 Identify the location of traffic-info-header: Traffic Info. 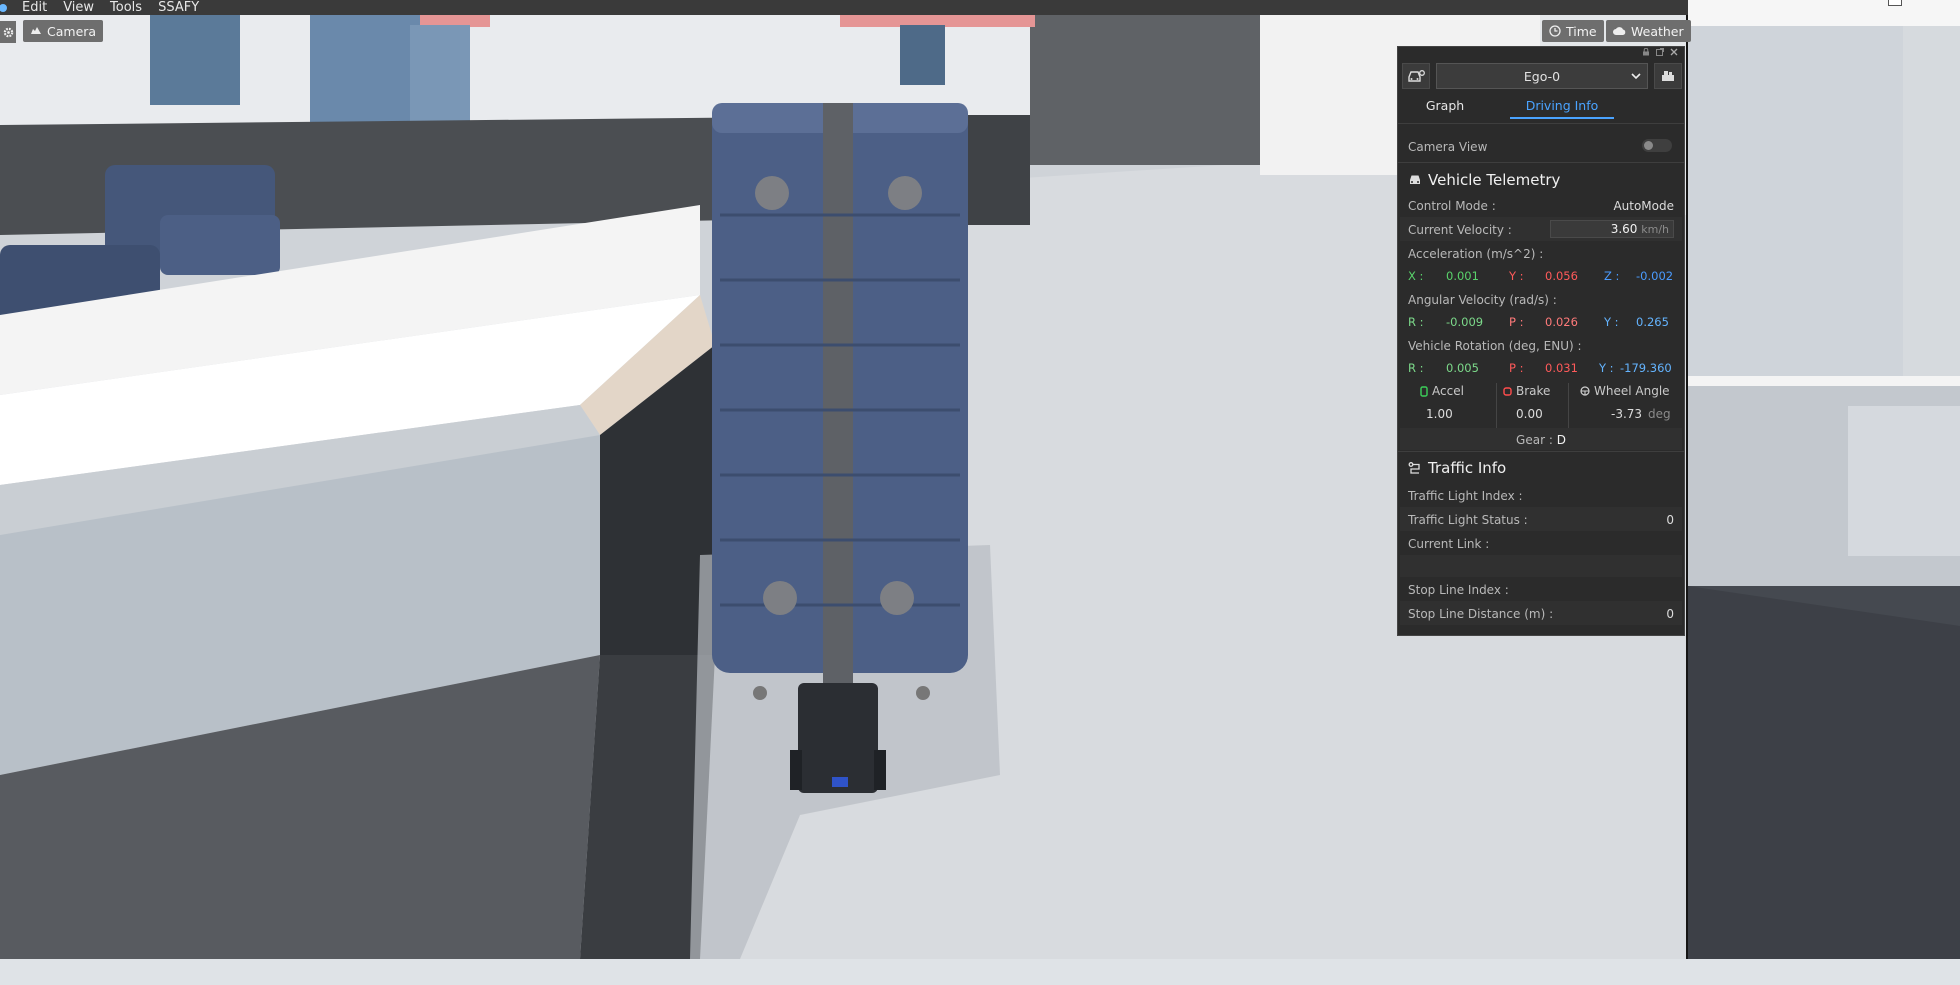
(1457, 468).